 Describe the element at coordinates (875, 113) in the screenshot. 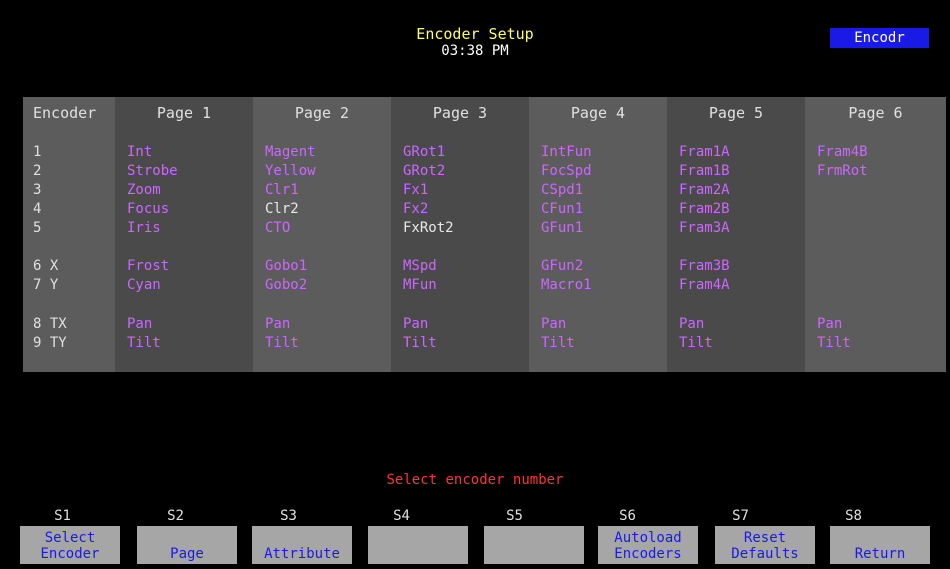

I see `page-header-6: Page 6` at that location.